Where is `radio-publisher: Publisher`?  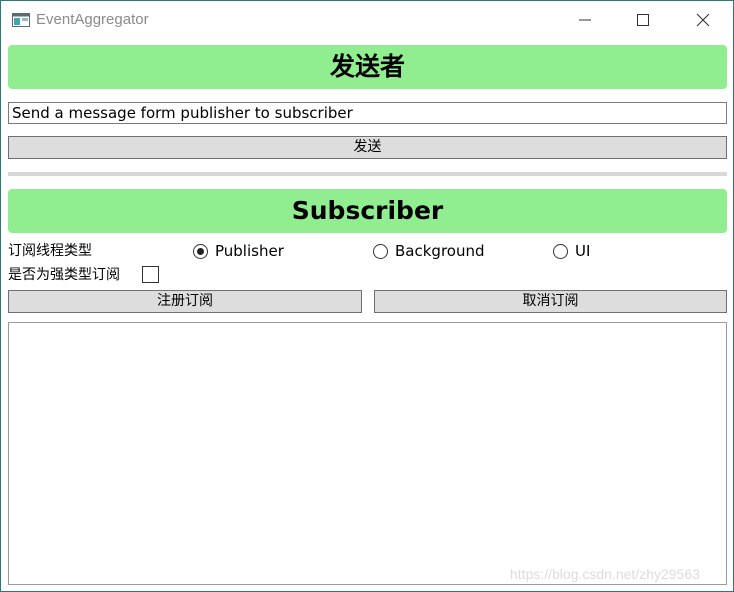
radio-publisher: Publisher is located at coordinates (238, 251).